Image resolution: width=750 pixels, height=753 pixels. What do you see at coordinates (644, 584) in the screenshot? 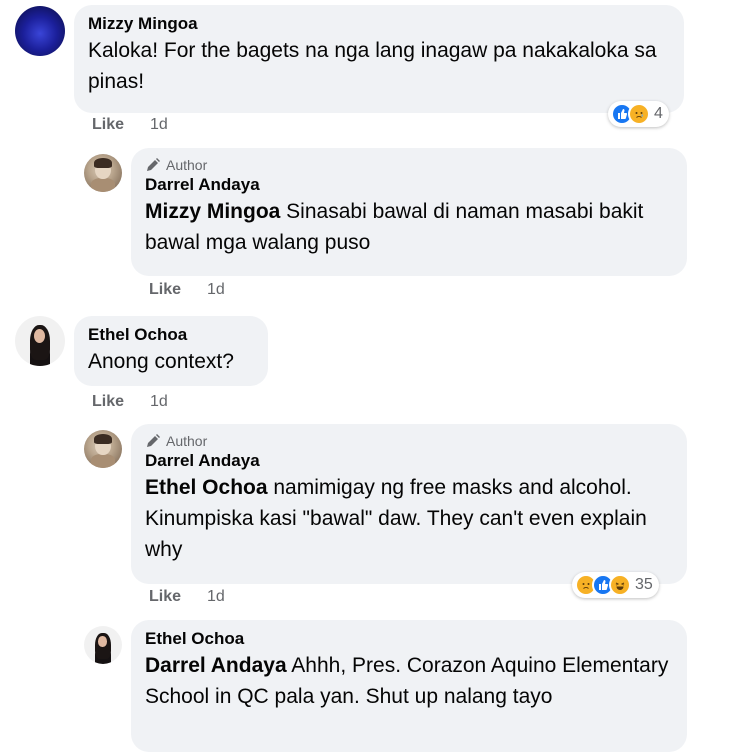
I see `reaction-count: 35` at bounding box center [644, 584].